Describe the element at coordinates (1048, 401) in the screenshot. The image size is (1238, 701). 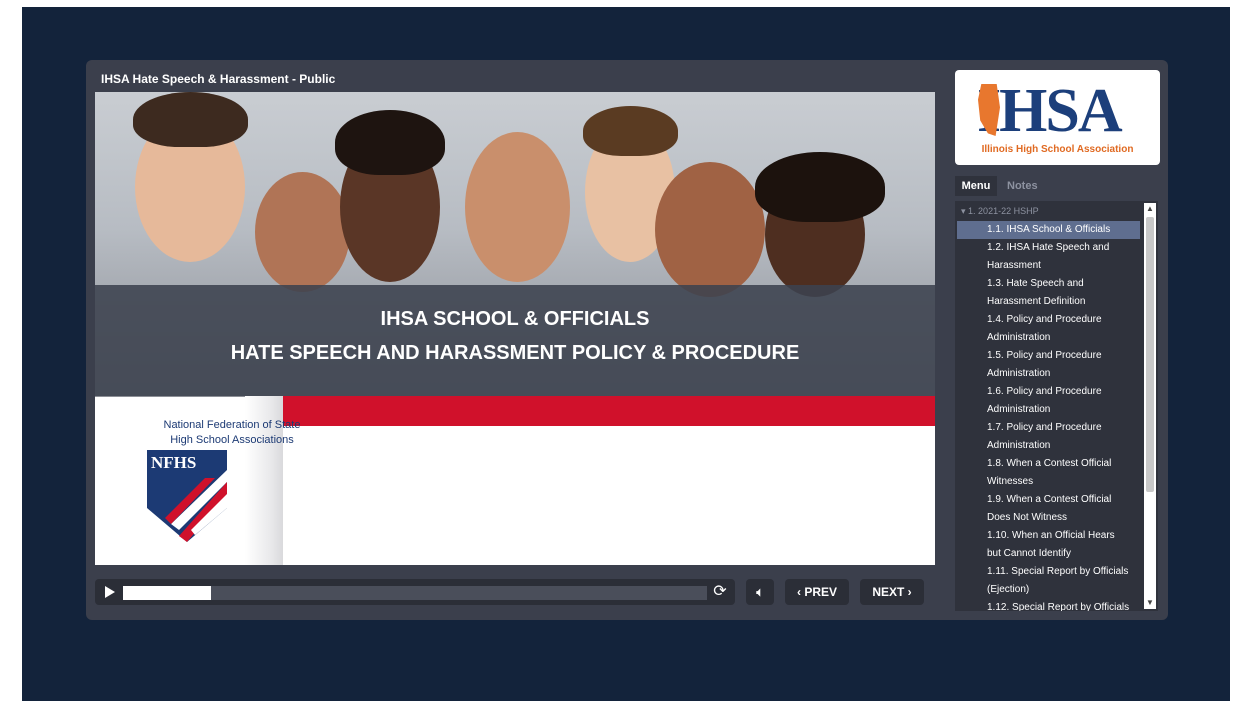
I see `menu-item-1-6: 1.6. Policy and Procedure Administration` at that location.